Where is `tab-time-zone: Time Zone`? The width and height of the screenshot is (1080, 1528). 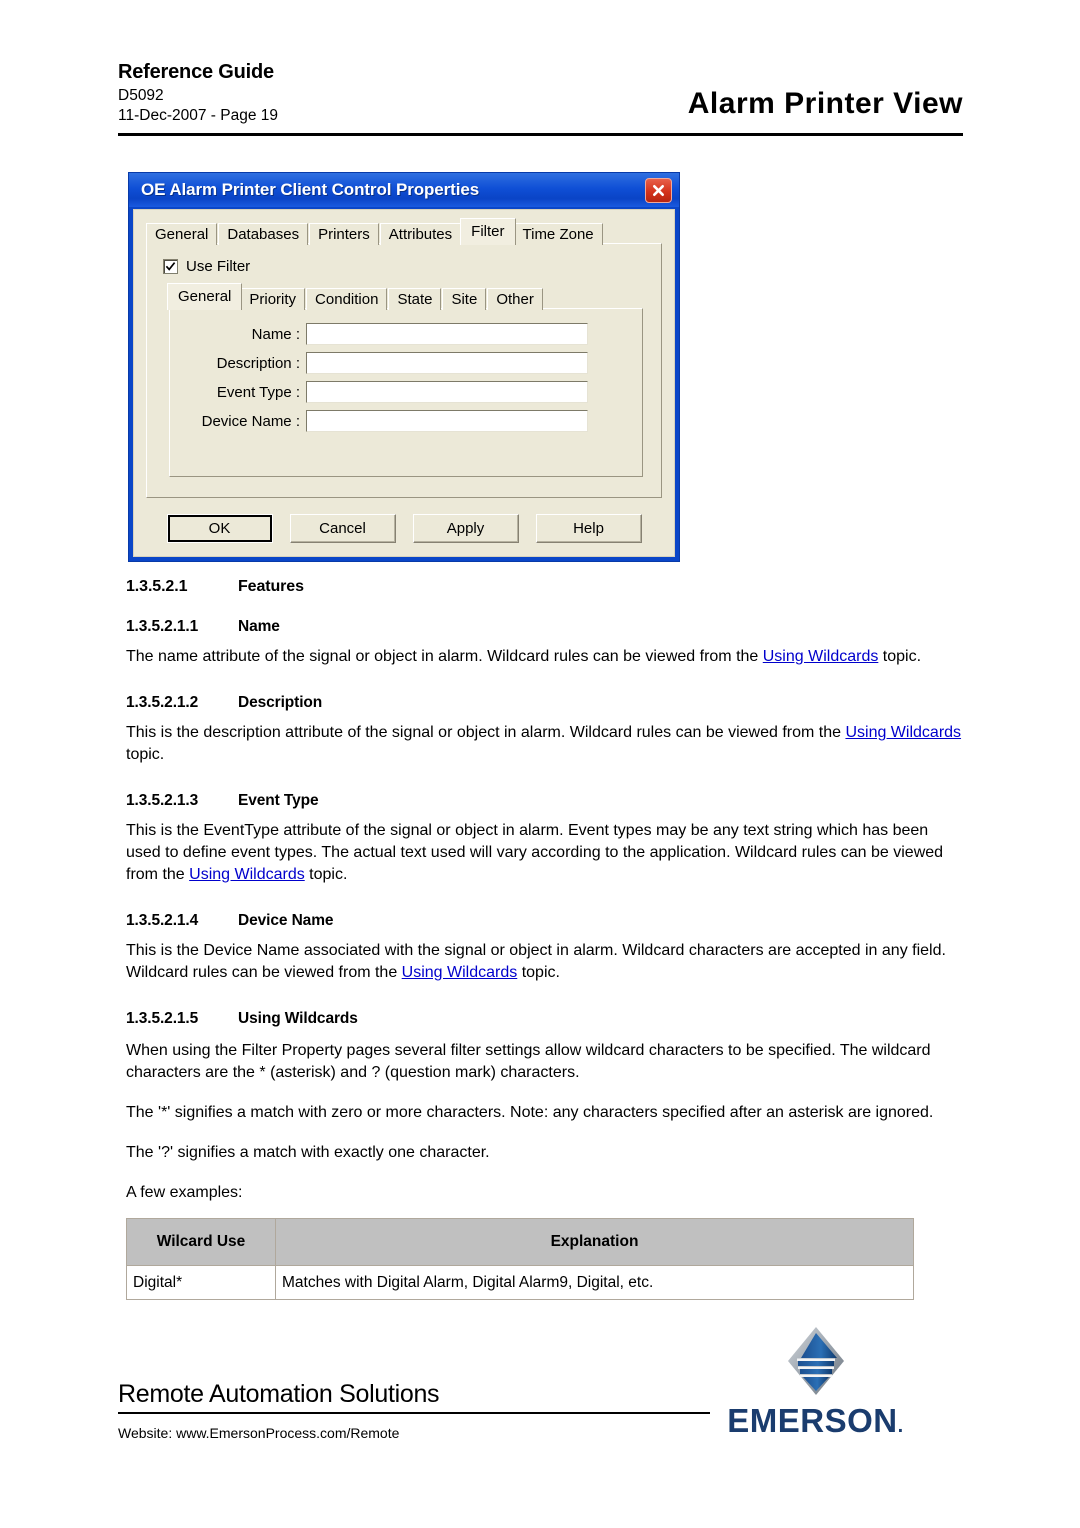
tab-time-zone: Time Zone is located at coordinates (558, 234).